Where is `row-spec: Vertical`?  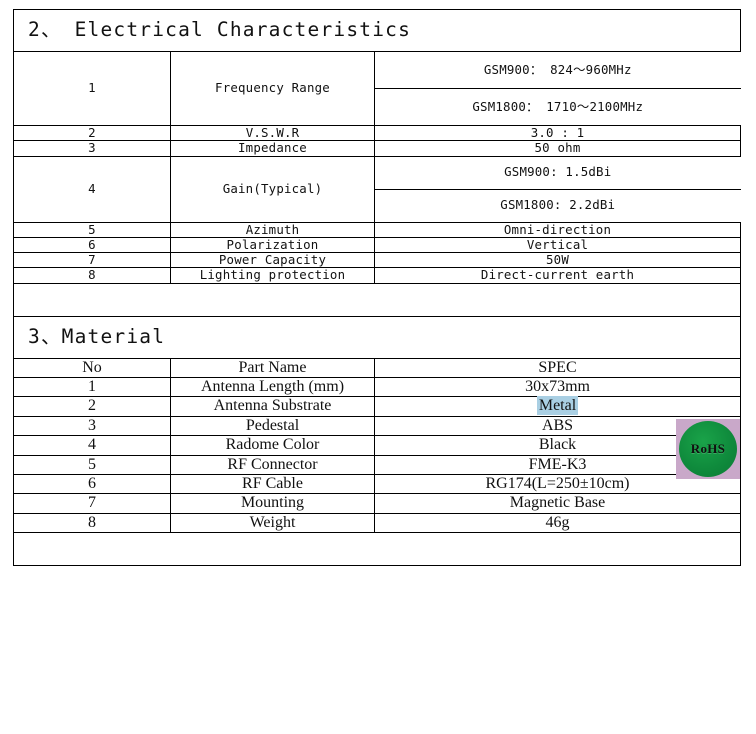
row-spec: Vertical is located at coordinates (557, 245).